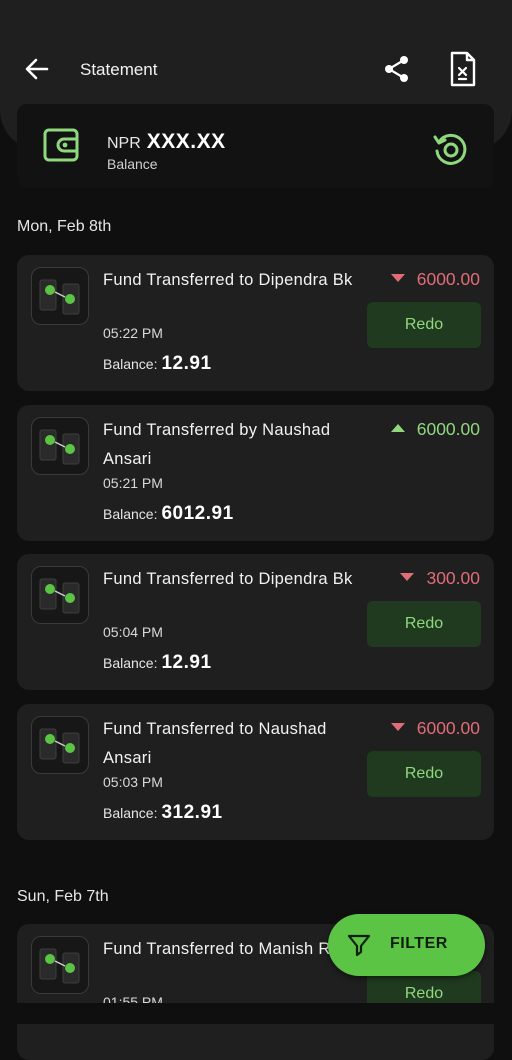 This screenshot has height=1060, width=512. I want to click on balance-value: 312.91, so click(192, 812).